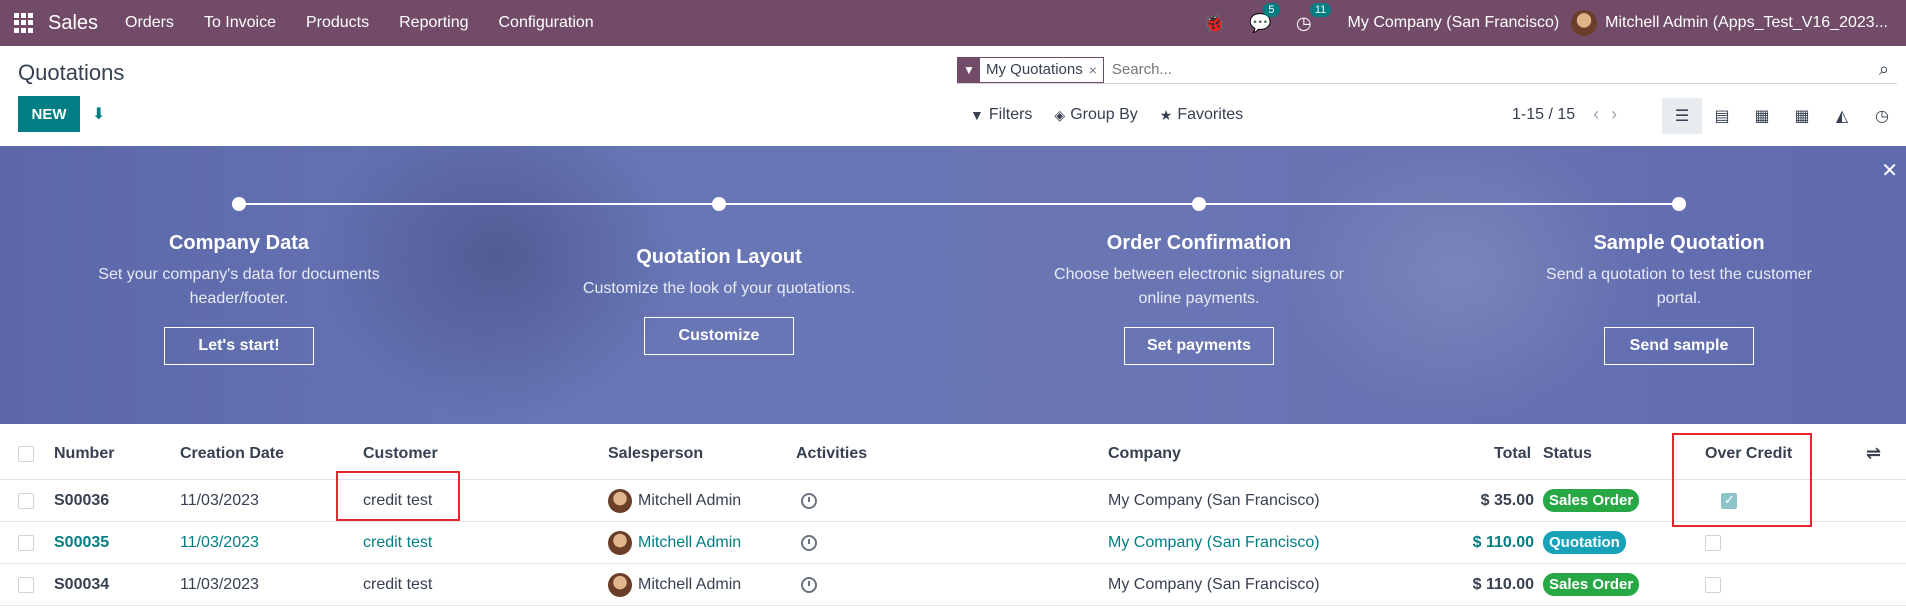 This screenshot has width=1906, height=610. Describe the element at coordinates (433, 23) in the screenshot. I see `menu-reporting: Reporting` at that location.